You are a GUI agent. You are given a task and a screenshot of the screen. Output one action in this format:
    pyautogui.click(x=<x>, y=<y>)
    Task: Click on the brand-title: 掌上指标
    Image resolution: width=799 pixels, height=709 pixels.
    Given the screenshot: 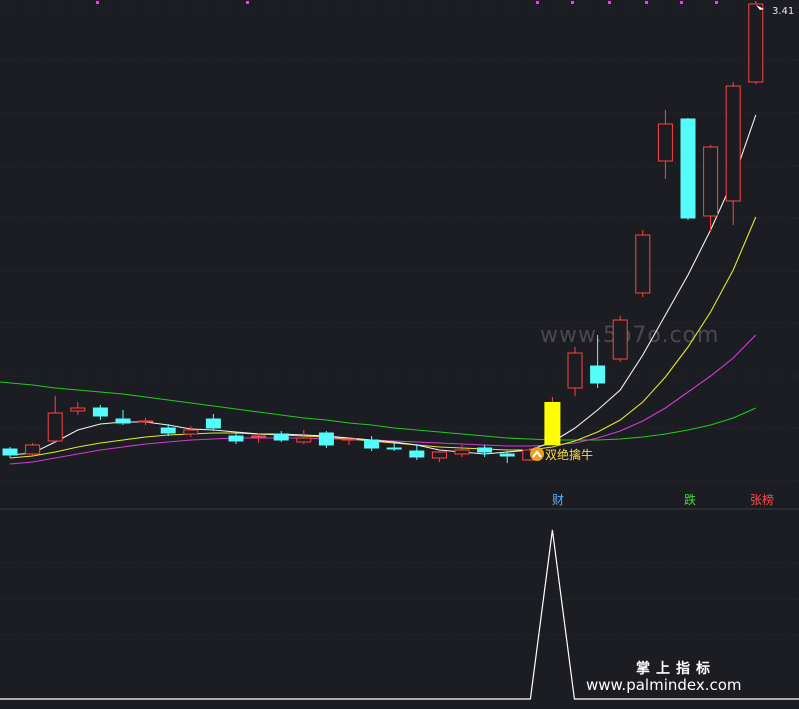 What is the action you would take?
    pyautogui.click(x=676, y=668)
    